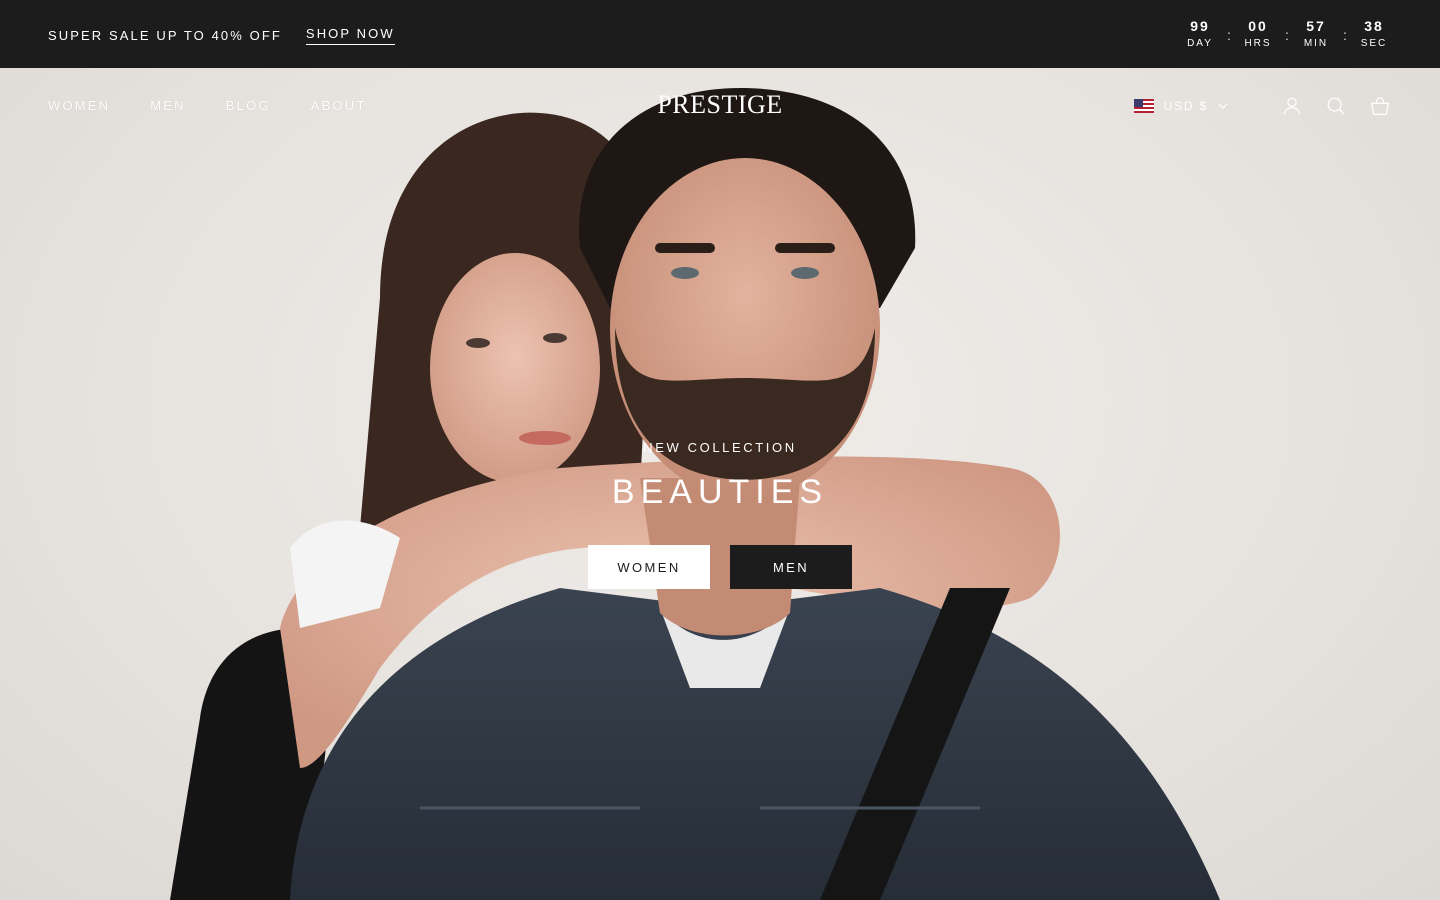 This screenshot has height=900, width=1440. I want to click on countdown-seconds: 38 SEC, so click(1374, 34).